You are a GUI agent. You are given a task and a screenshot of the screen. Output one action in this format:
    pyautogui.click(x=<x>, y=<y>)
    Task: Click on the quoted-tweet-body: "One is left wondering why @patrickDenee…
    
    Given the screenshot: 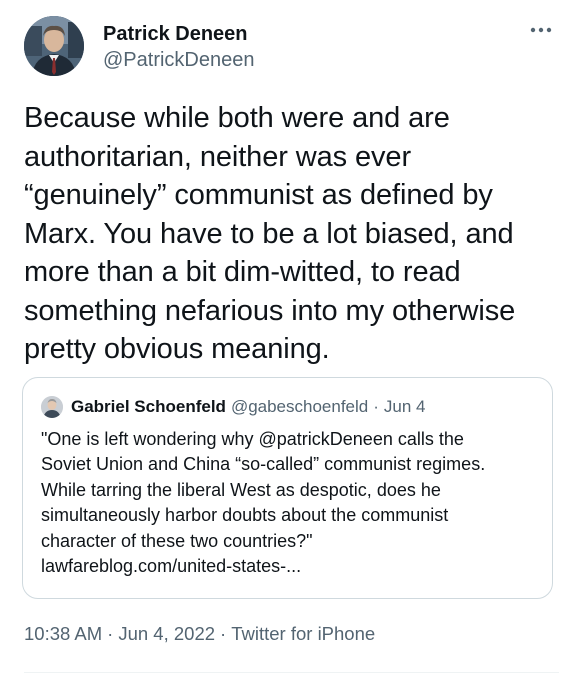 What is the action you would take?
    pyautogui.click(x=263, y=490)
    